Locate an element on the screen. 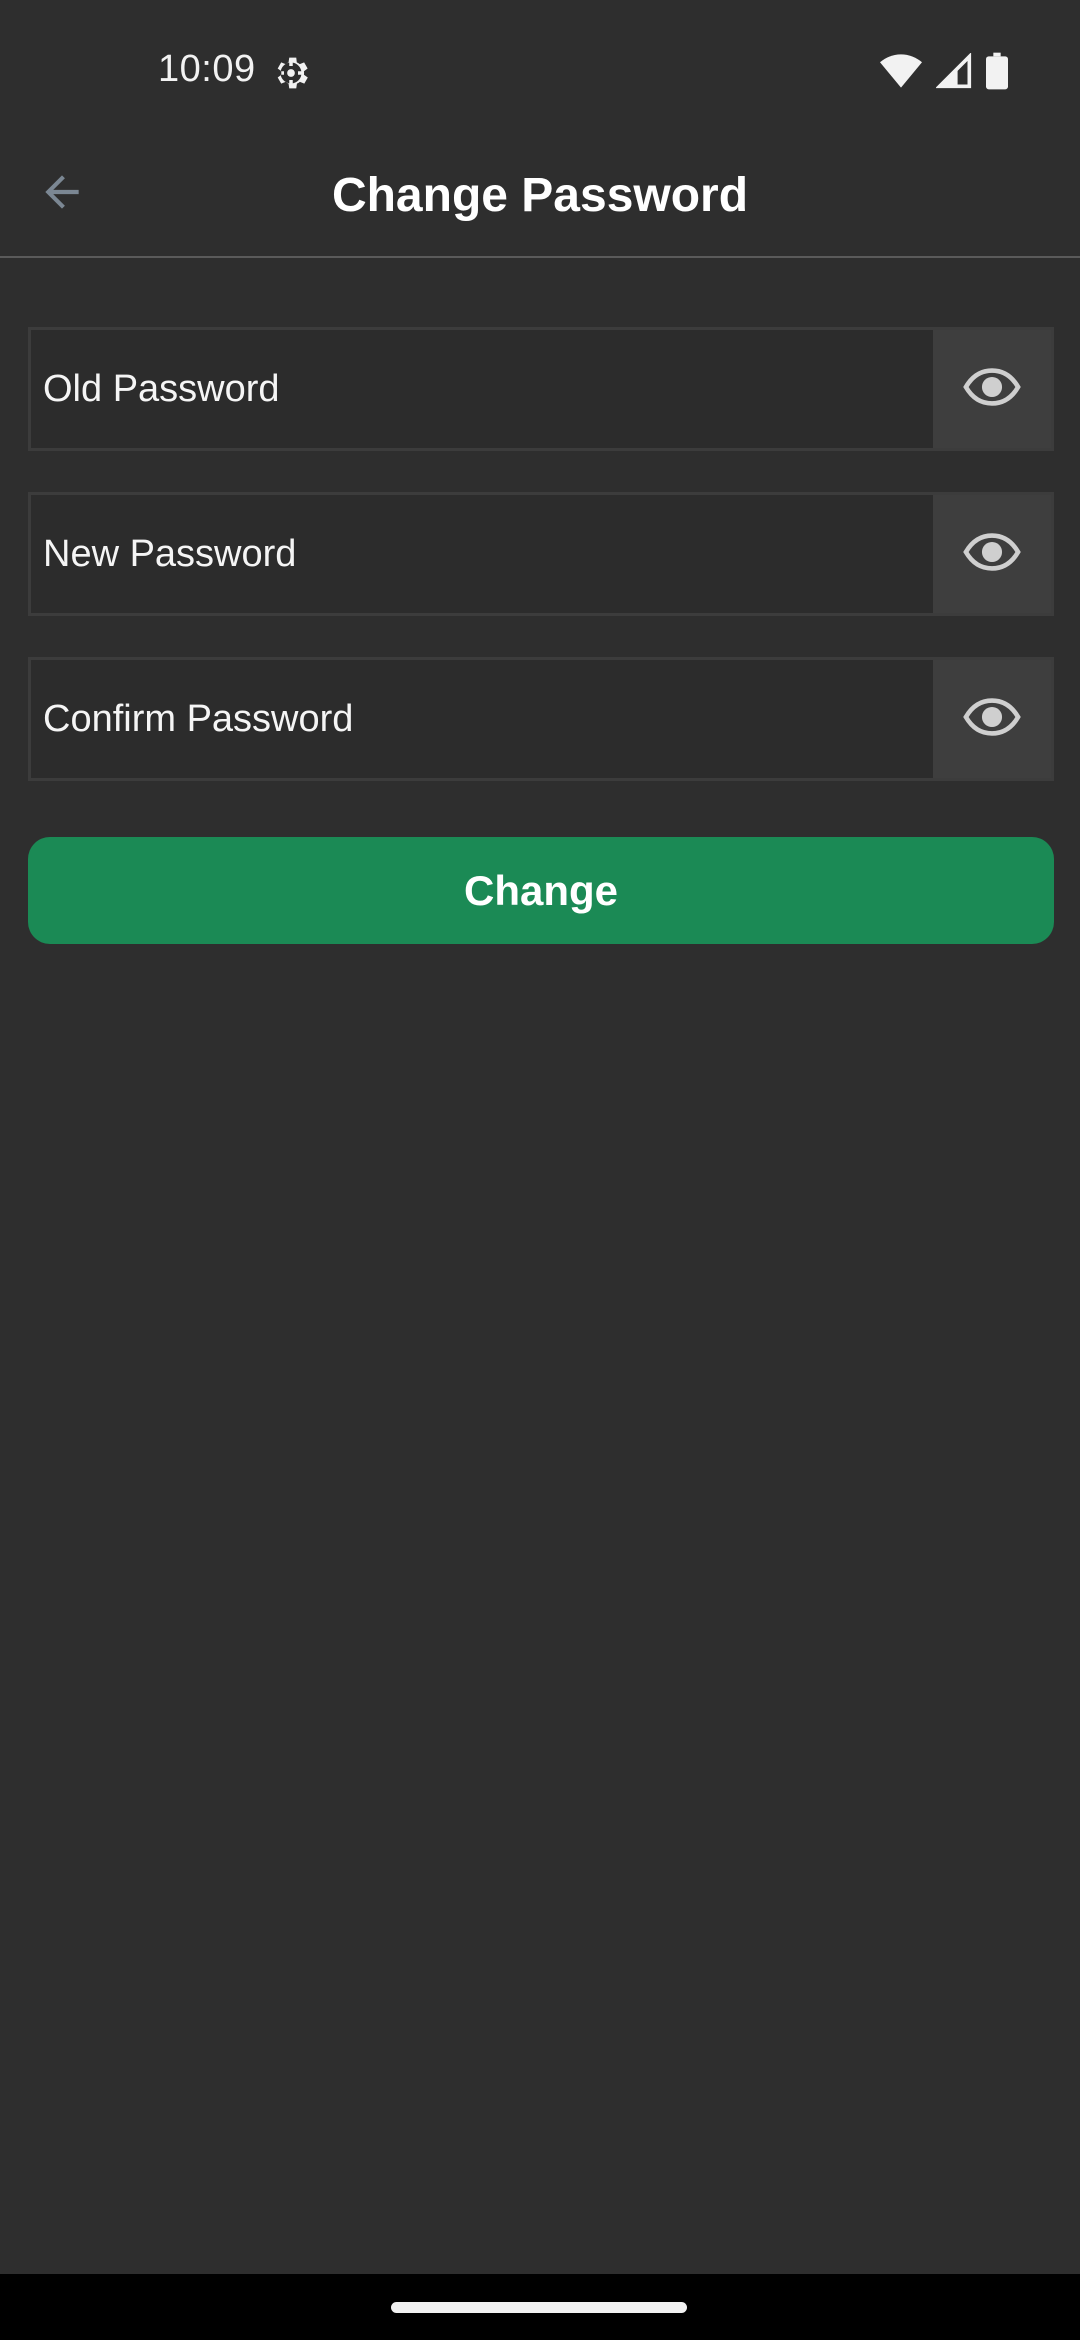 The height and width of the screenshot is (2340, 1080). app-bar: Change Password is located at coordinates (540, 194).